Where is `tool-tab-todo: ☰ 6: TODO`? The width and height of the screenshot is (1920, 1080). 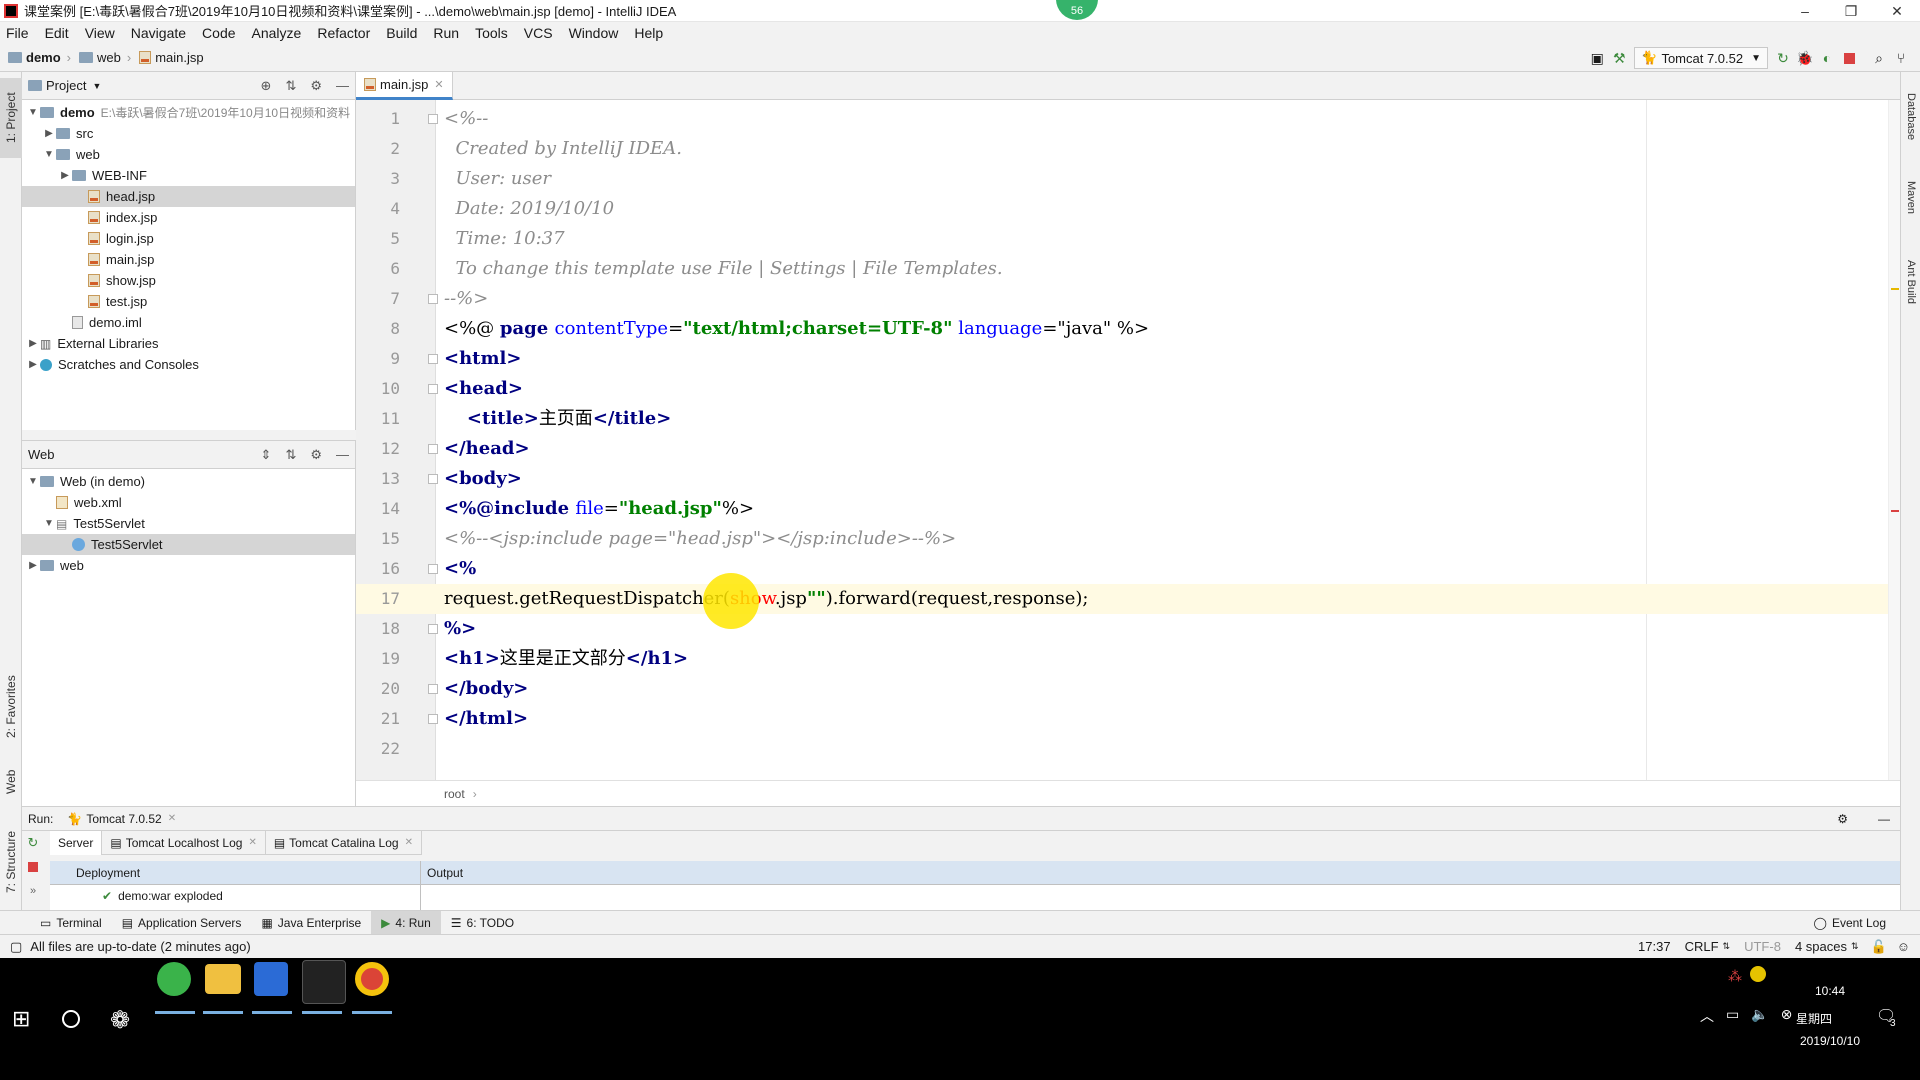
tool-tab-todo: ☰ 6: TODO is located at coordinates (482, 923).